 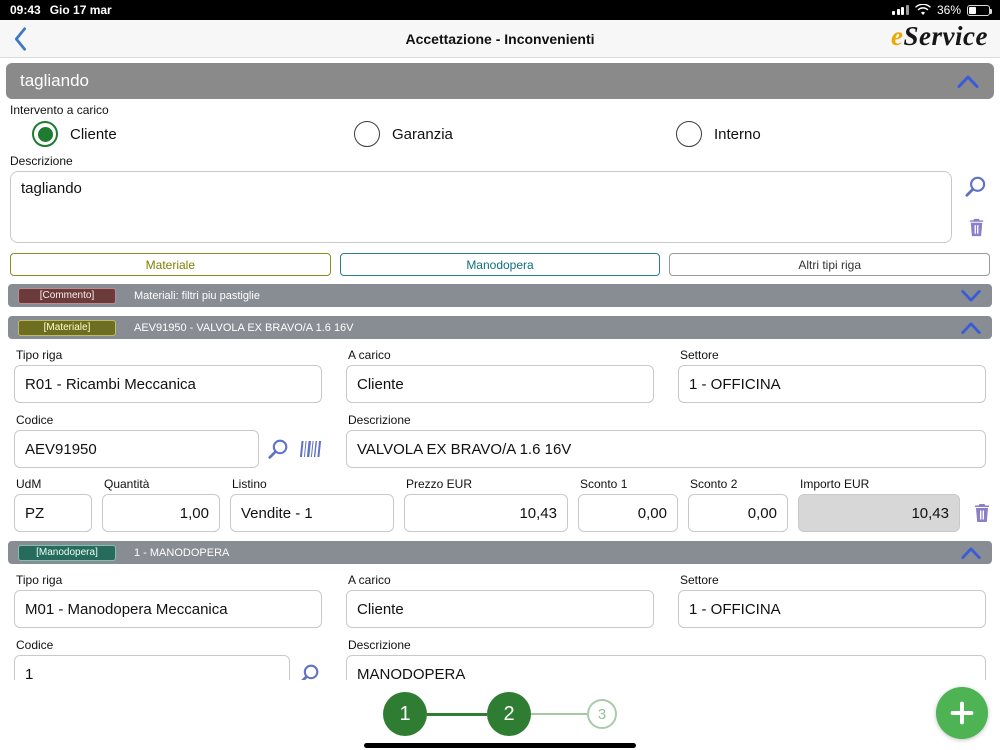 What do you see at coordinates (832, 384) in the screenshot?
I see `settore-input-materiale` at bounding box center [832, 384].